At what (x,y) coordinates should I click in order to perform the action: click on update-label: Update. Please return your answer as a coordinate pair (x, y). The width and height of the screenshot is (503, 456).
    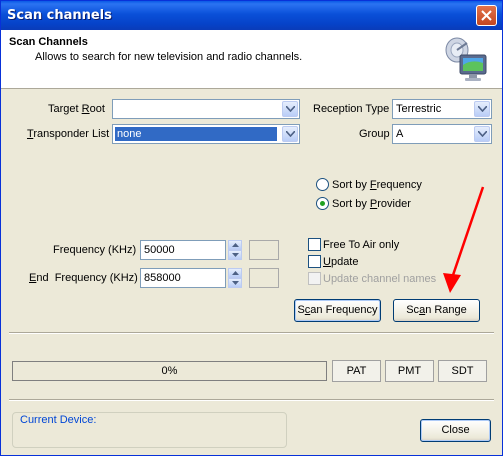
    Looking at the image, I should click on (340, 262).